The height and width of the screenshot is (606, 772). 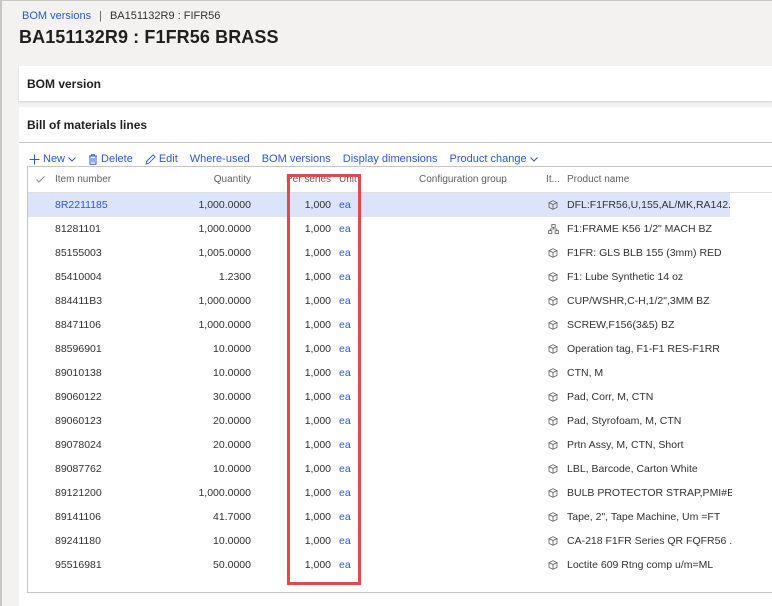 What do you see at coordinates (93, 159) in the screenshot?
I see `trash-icon` at bounding box center [93, 159].